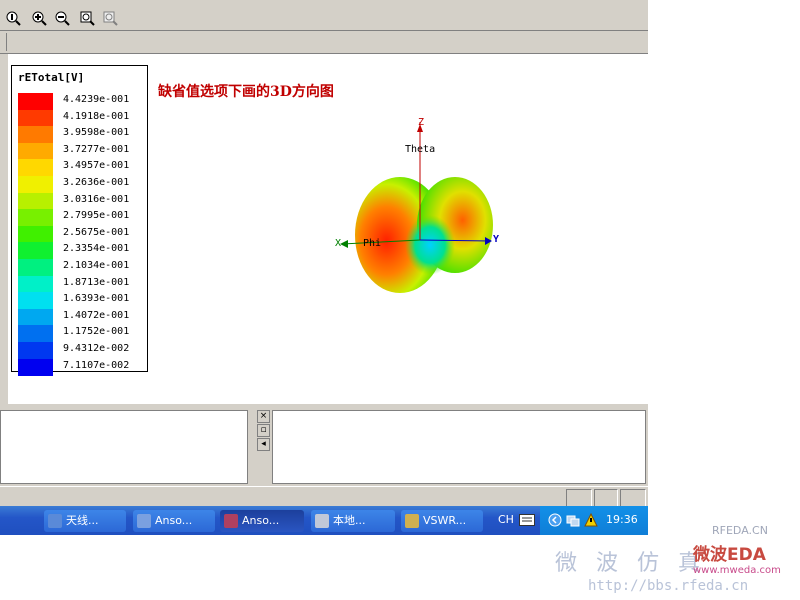  I want to click on legend-value: 4.4239e-001, so click(96, 99).